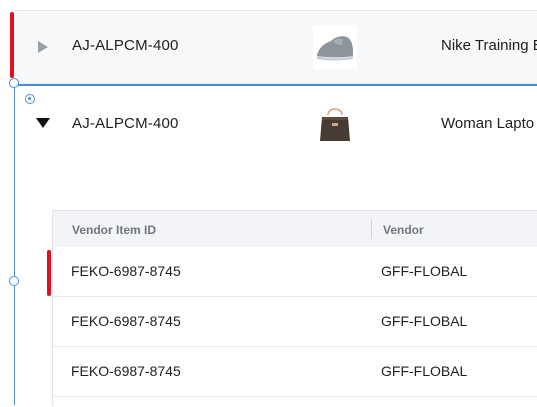  I want to click on product-name-cell: Woman Lapto, so click(488, 123).